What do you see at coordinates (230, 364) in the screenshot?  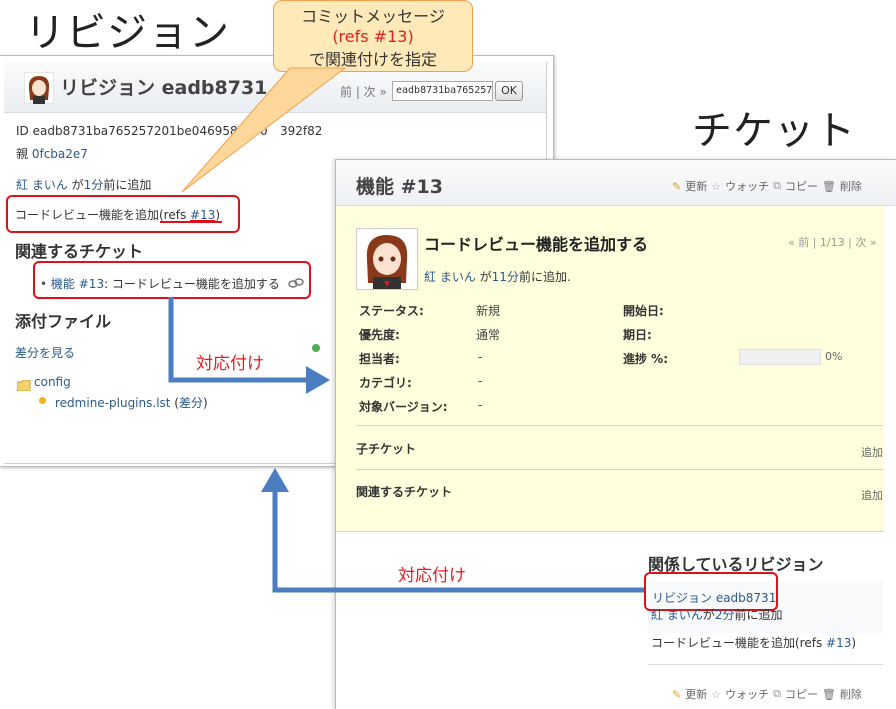 I see `link-label-1: 対応付け` at bounding box center [230, 364].